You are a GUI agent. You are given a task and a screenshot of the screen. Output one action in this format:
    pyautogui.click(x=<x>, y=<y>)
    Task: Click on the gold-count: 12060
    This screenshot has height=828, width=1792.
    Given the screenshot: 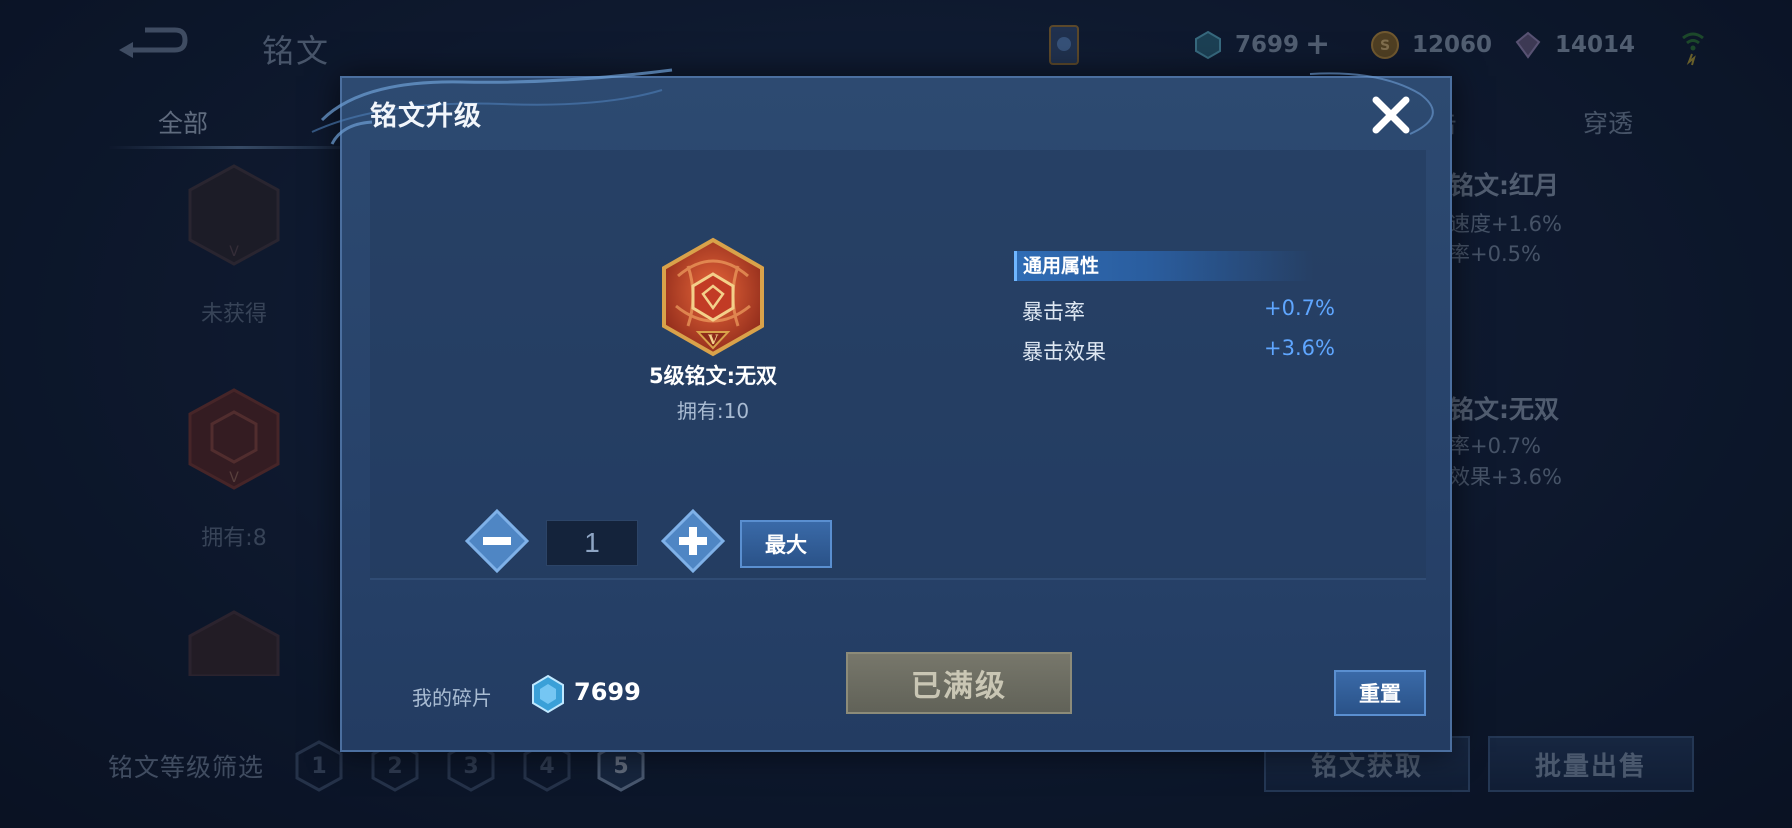 What is the action you would take?
    pyautogui.click(x=1452, y=45)
    